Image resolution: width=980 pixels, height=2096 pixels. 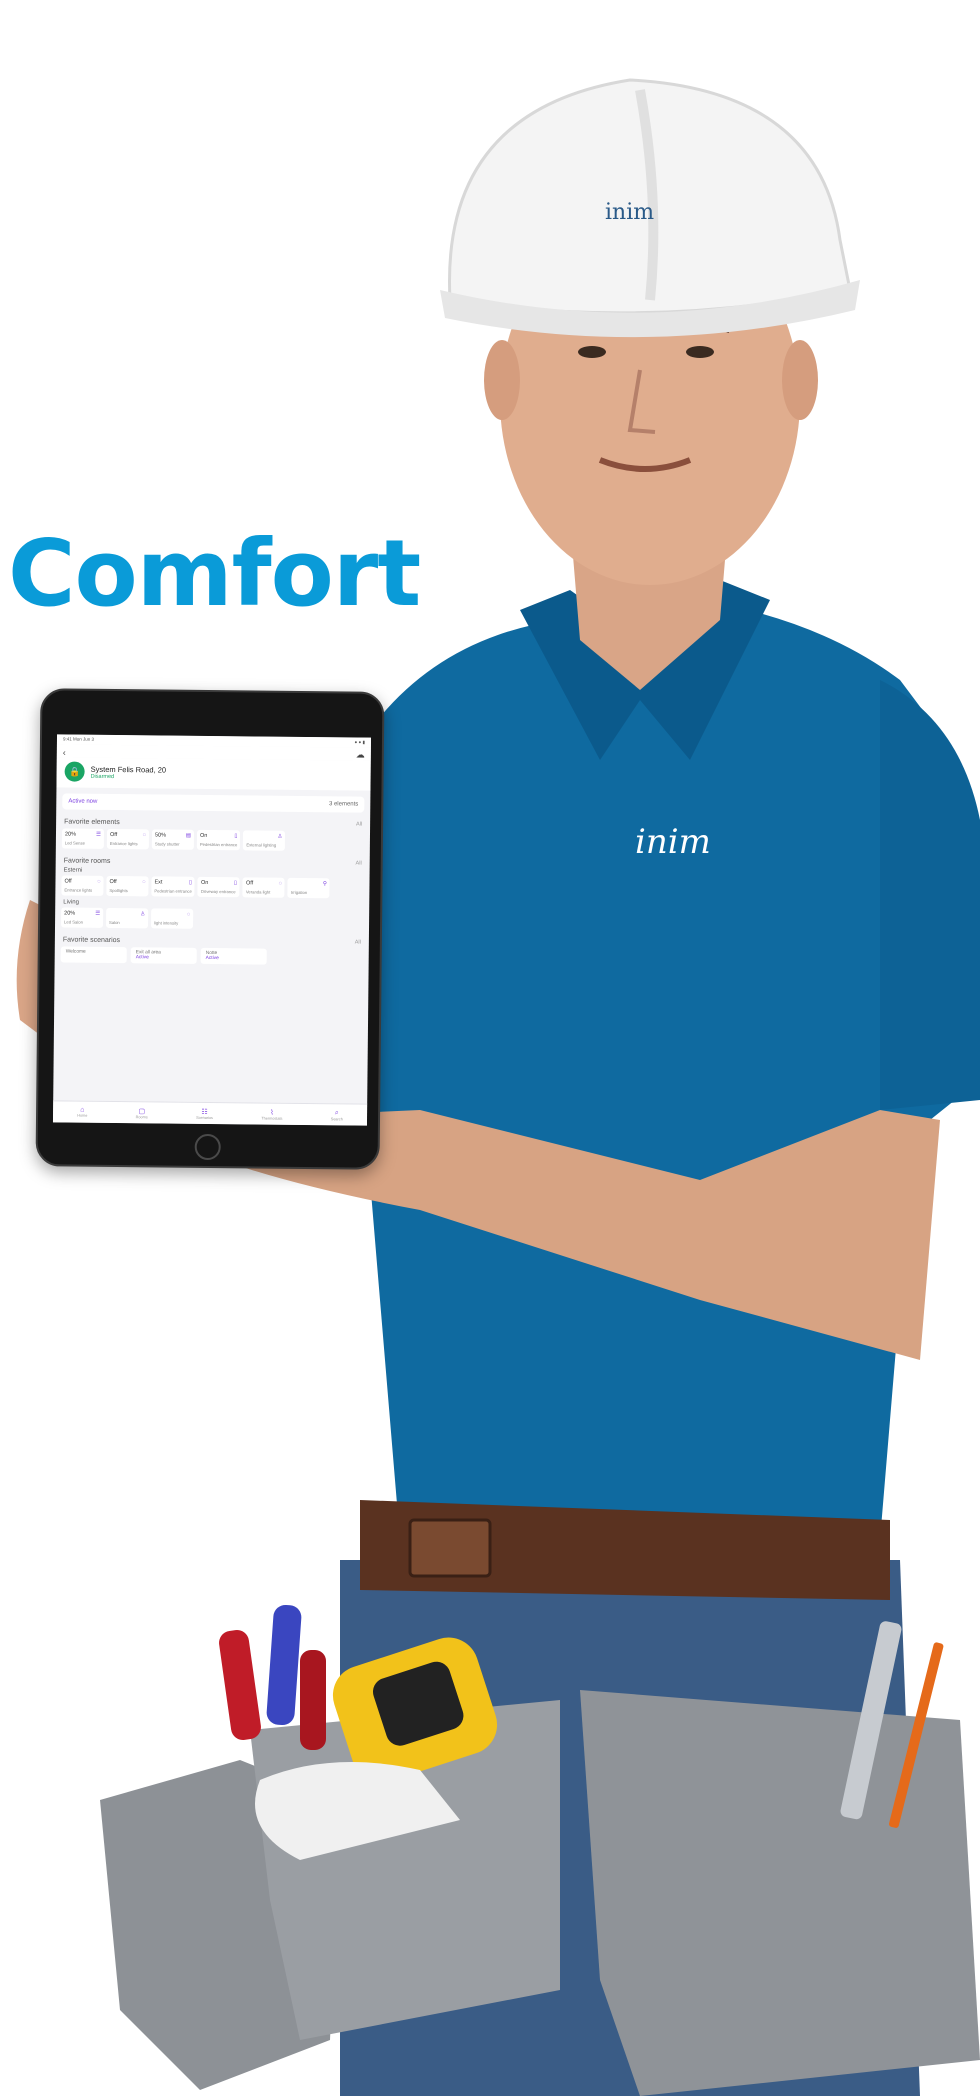 I want to click on sprinkler-icon: ⚲, so click(x=324, y=884).